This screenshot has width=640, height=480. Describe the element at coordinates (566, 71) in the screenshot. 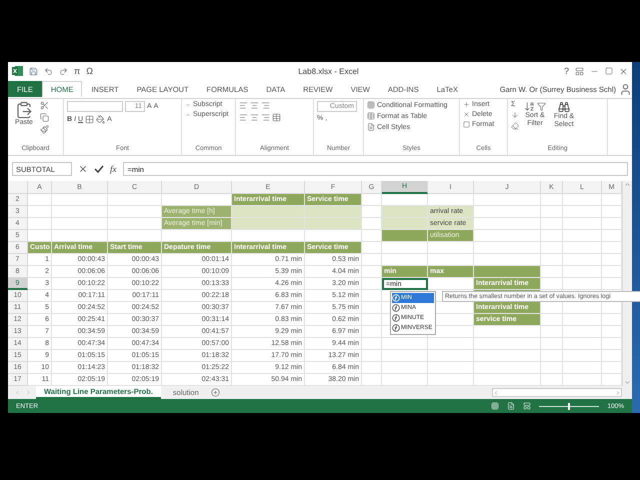

I see `help-button: ?` at that location.